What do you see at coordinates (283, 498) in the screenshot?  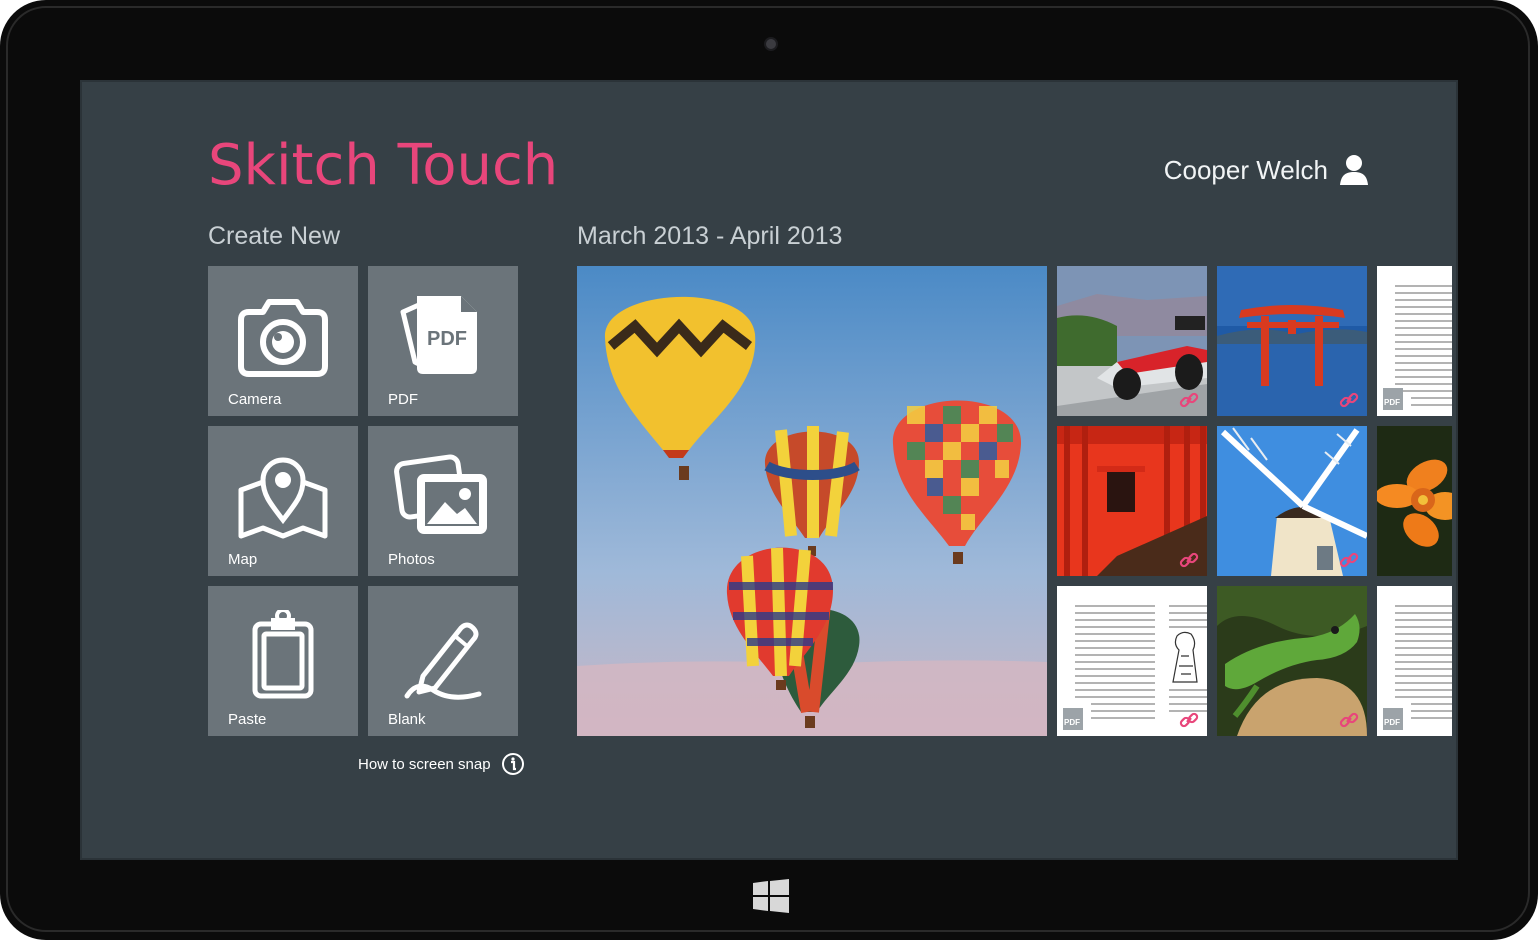 I see `map-pin-icon` at bounding box center [283, 498].